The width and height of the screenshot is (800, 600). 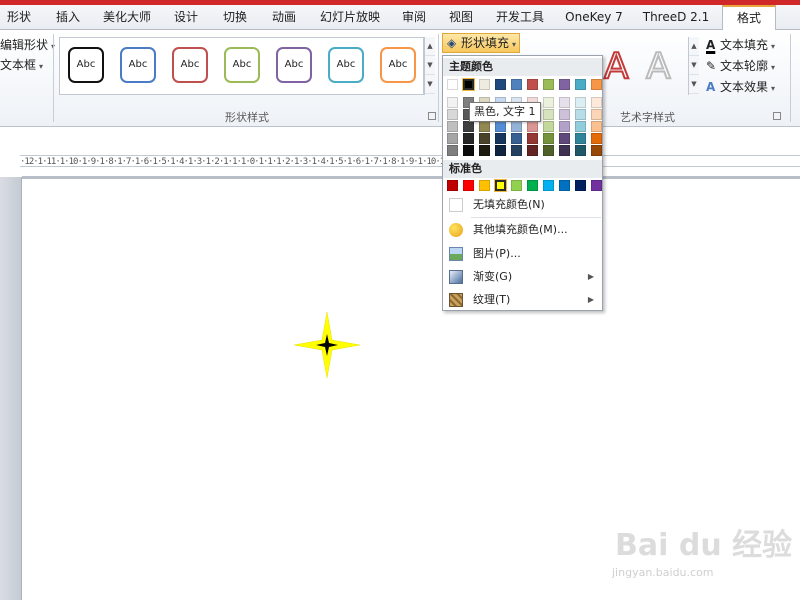 I want to click on tab-beautify-master: 美化大师, so click(x=127, y=17).